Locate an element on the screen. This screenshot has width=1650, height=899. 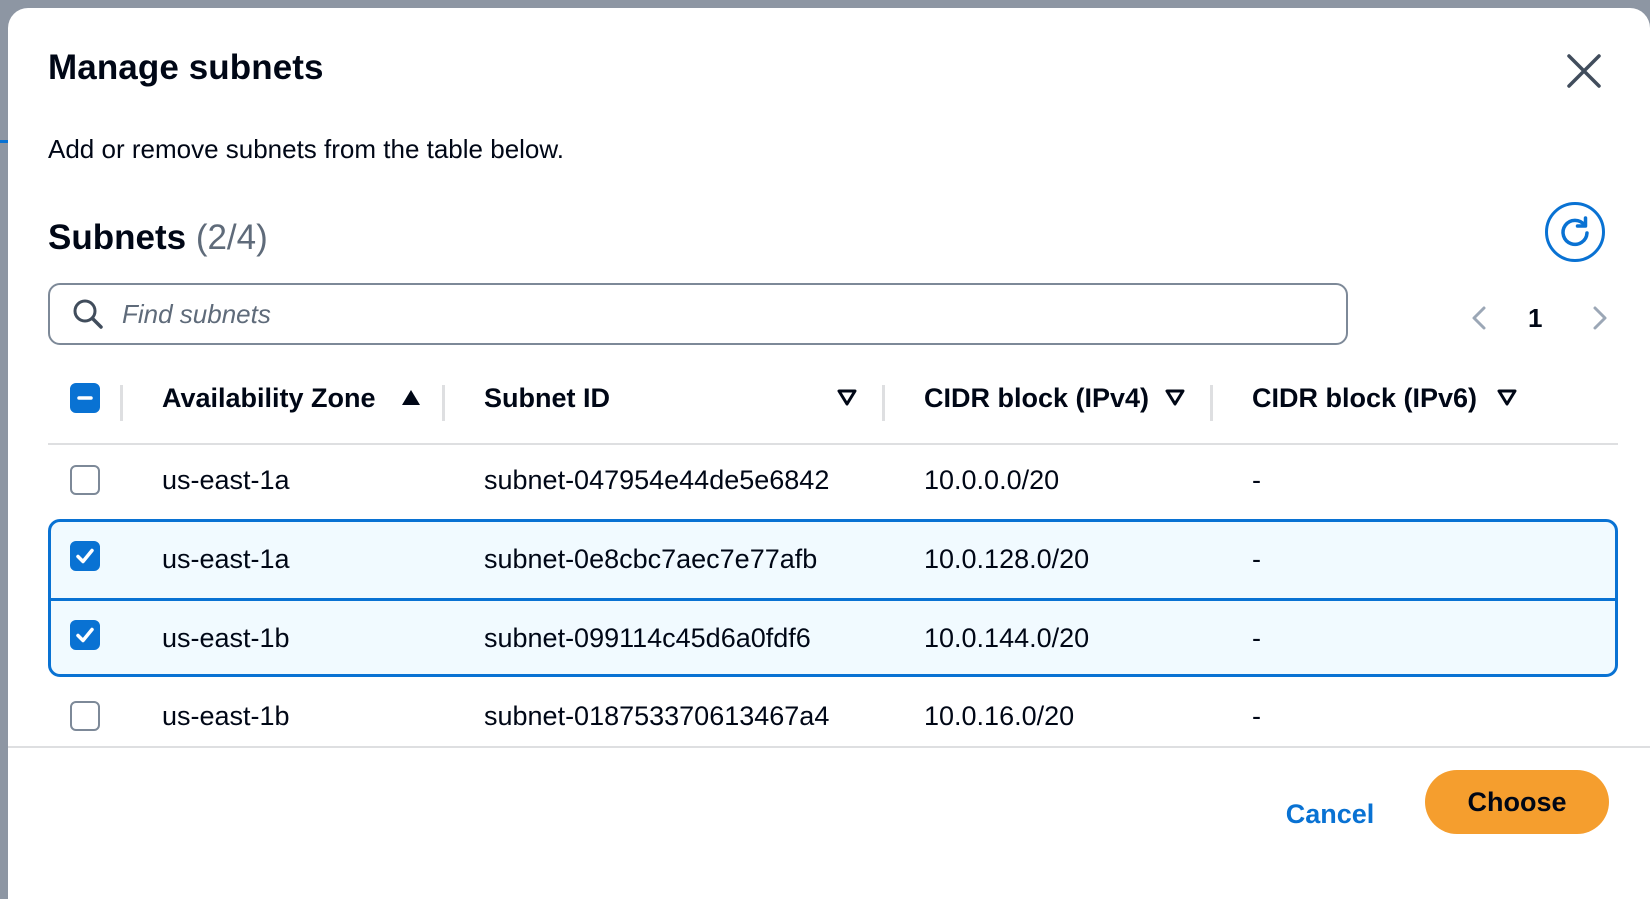
pagination-next is located at coordinates (1599, 318).